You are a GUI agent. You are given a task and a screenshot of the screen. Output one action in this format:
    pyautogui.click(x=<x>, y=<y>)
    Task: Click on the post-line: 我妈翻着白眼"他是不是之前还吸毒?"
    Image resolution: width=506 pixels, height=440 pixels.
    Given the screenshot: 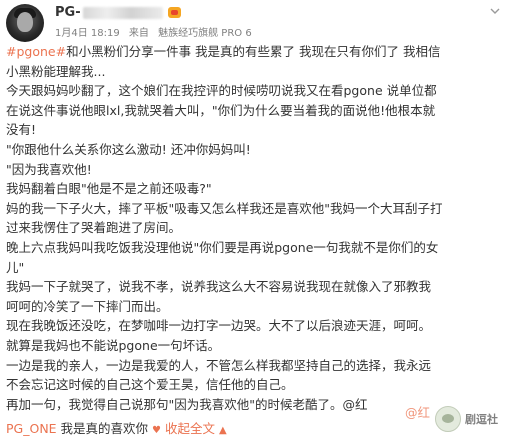 What is the action you would take?
    pyautogui.click(x=254, y=189)
    